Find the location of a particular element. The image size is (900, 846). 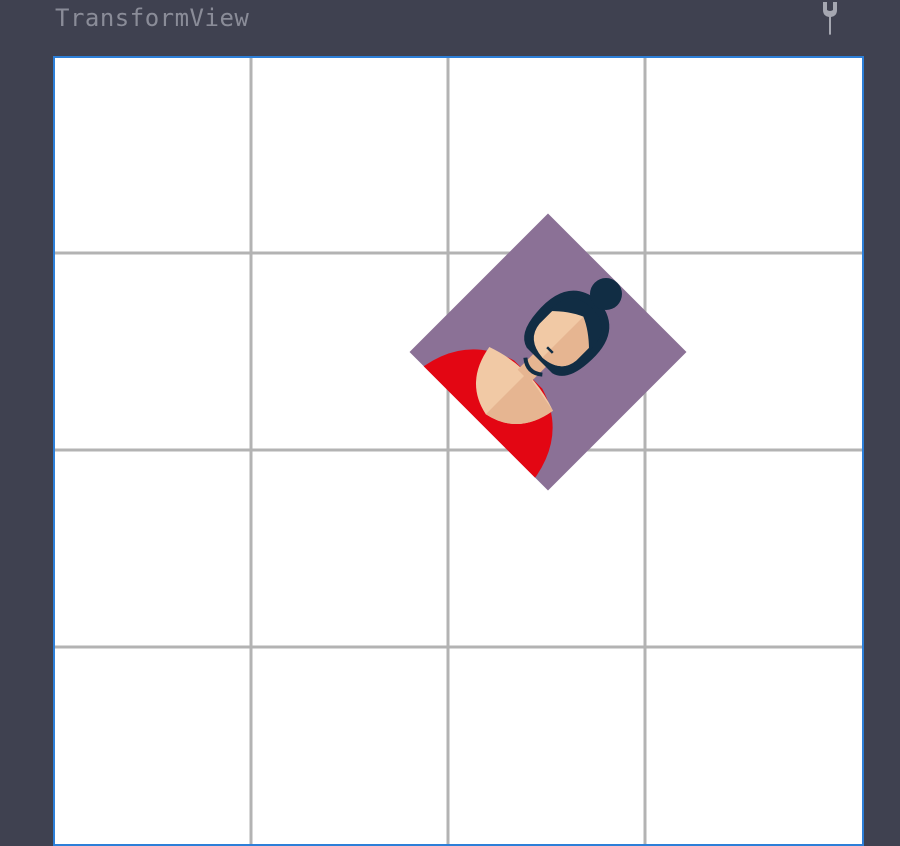

avatar-image is located at coordinates (540, 359).